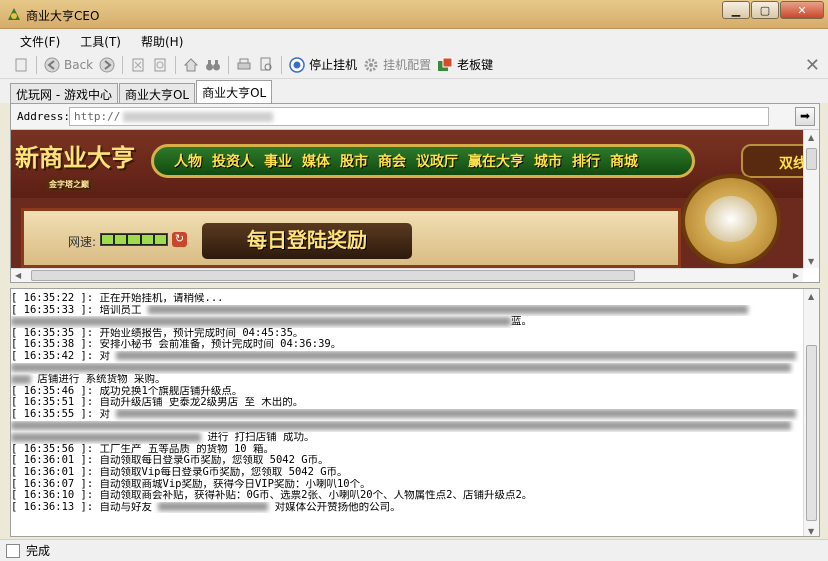 This screenshot has height=561, width=828. I want to click on boss-key-icon, so click(445, 65).